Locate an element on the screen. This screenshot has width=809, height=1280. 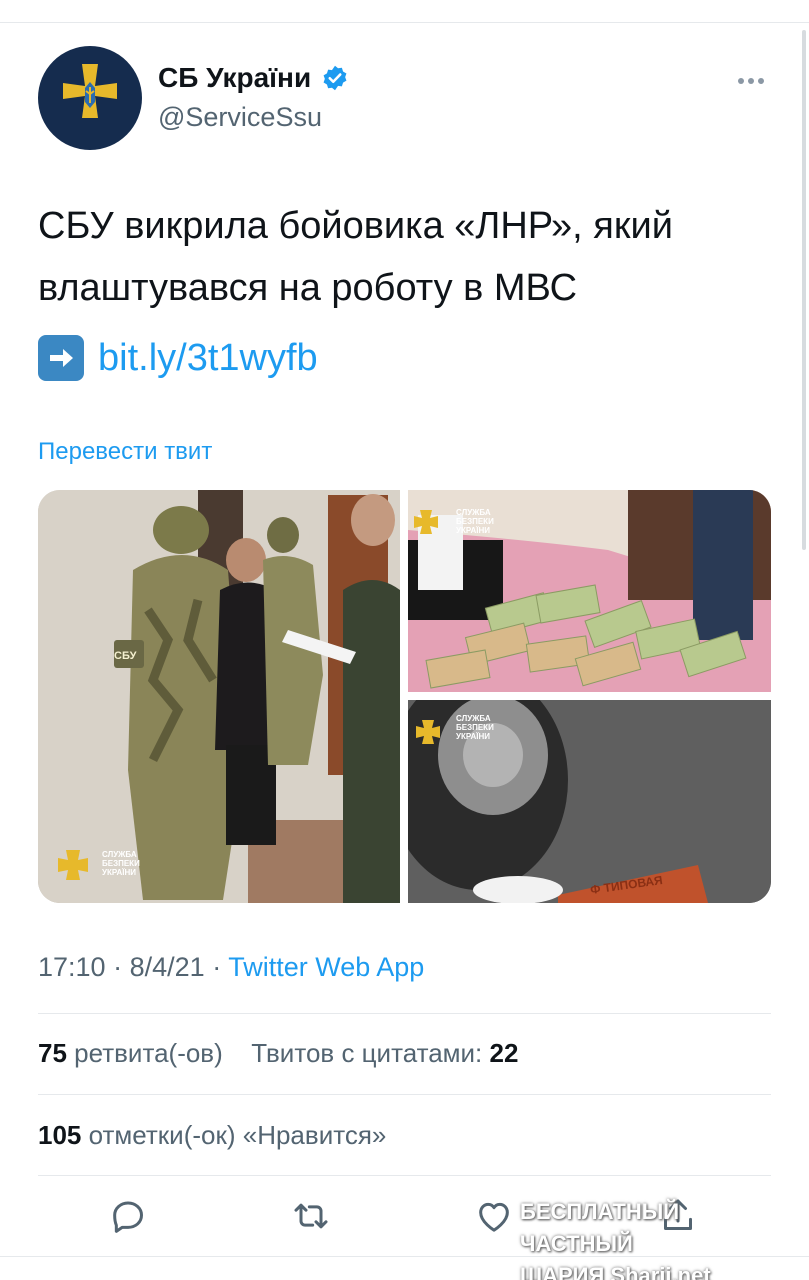
tweet-link-row: bit.ly/3t1wyfb is located at coordinates (178, 358).